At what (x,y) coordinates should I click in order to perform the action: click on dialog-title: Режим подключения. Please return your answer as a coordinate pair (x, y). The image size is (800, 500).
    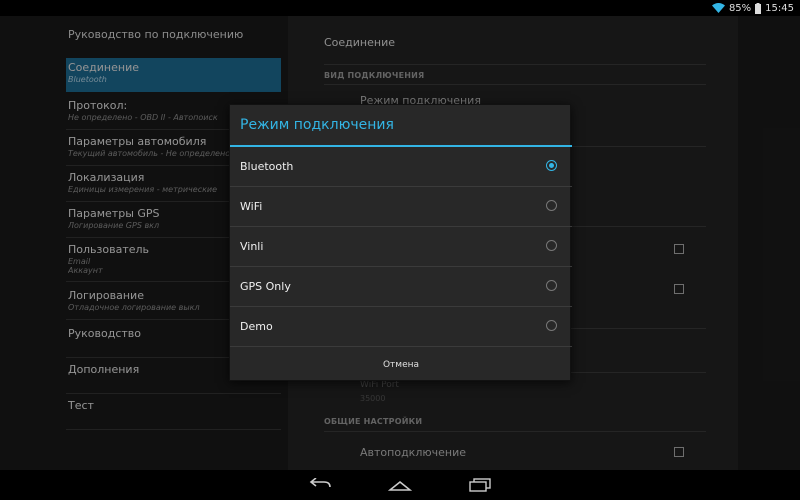
    Looking at the image, I should click on (317, 125).